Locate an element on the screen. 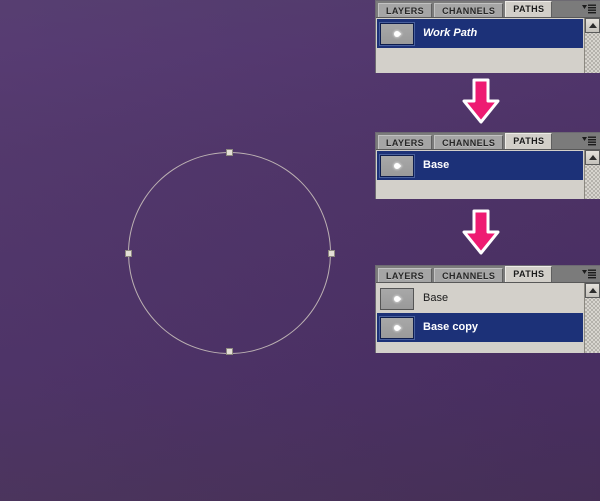  panel-tab-bar-2: LAYERS CHANNELS PATHS is located at coordinates (488, 141).